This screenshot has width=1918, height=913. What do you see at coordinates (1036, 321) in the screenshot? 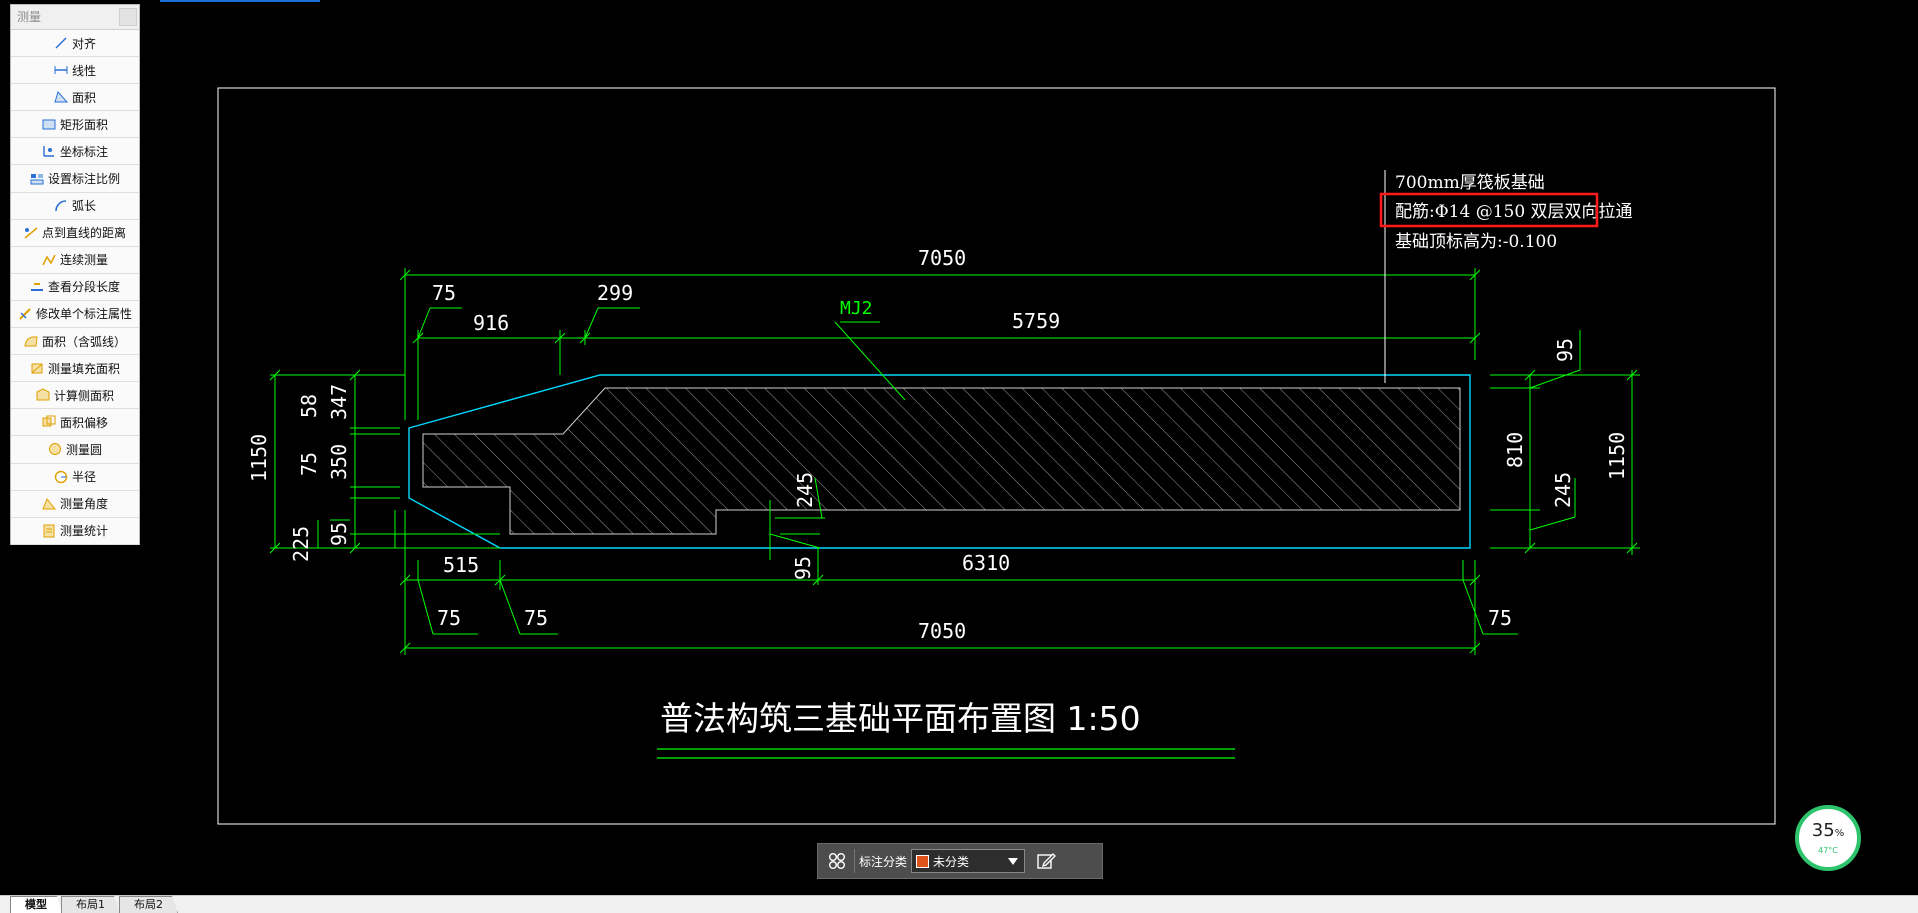
I see `dim-top-5759: 5759` at bounding box center [1036, 321].